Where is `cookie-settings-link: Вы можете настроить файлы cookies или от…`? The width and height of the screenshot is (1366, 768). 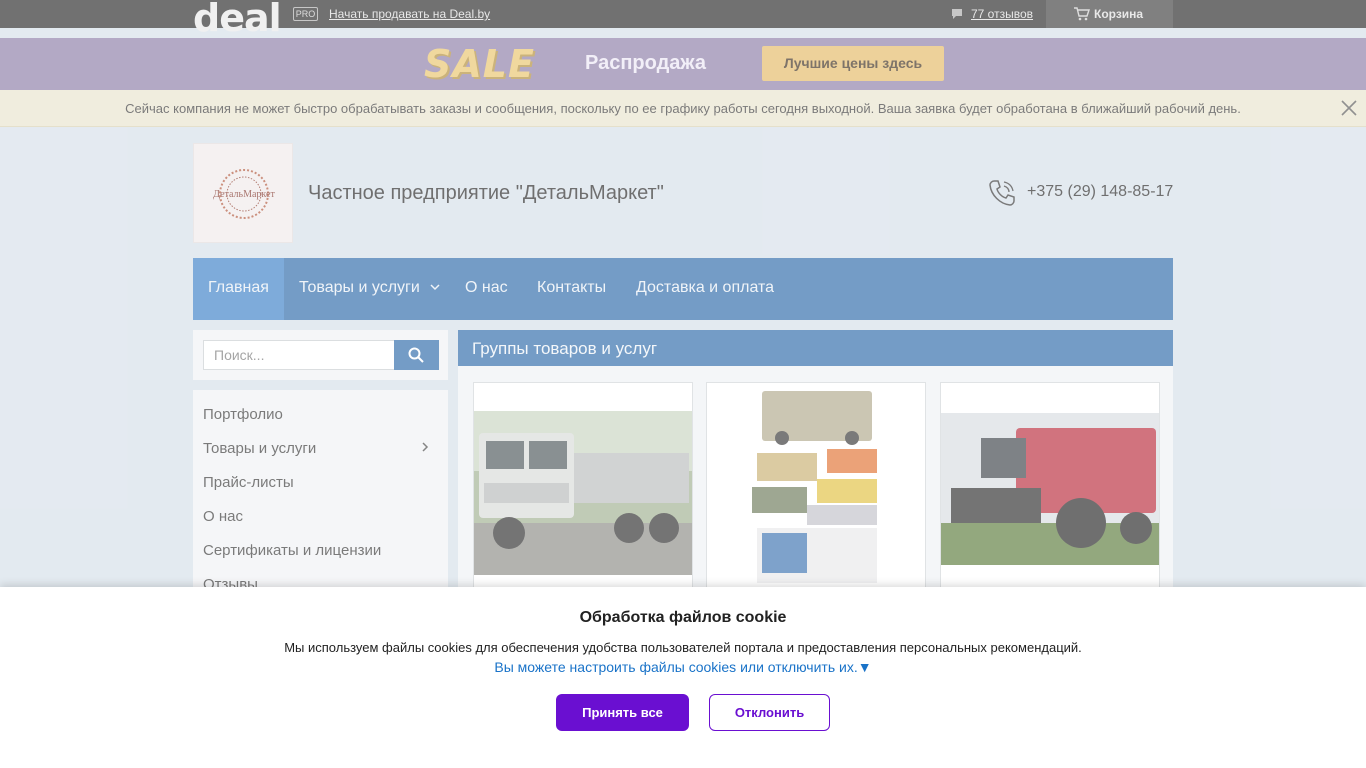
cookie-settings-link: Вы можете настроить файлы cookies или от… is located at coordinates (683, 667).